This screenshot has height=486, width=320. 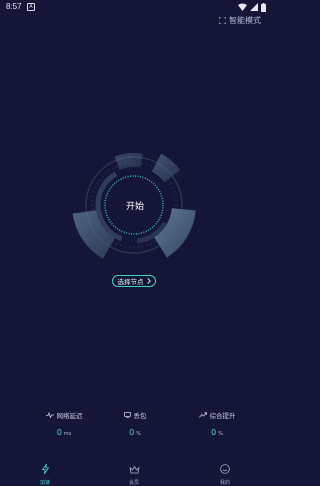 I want to click on chevron-right-icon, so click(x=149, y=281).